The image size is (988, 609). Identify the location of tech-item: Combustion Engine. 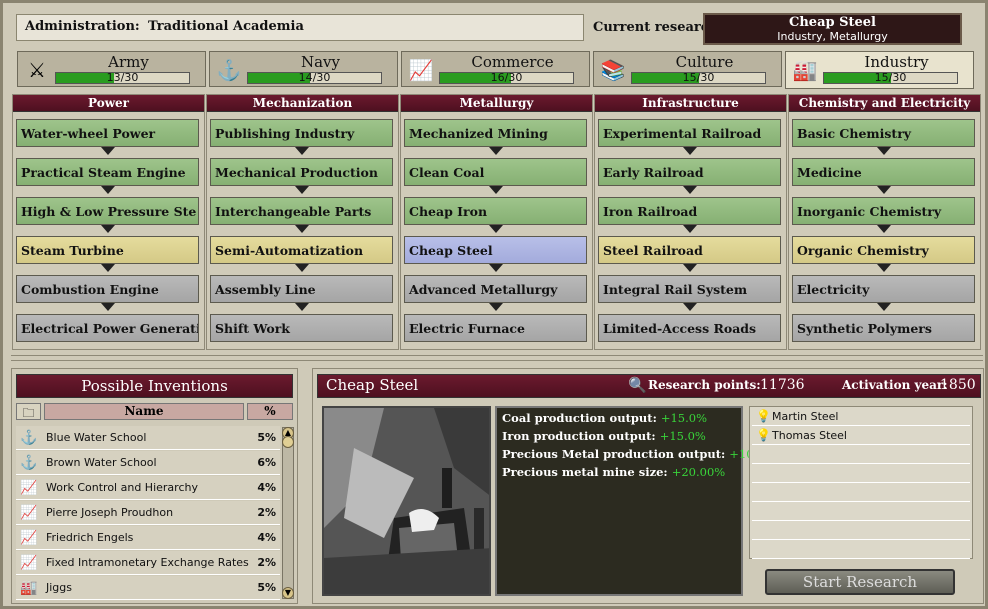
(107, 289).